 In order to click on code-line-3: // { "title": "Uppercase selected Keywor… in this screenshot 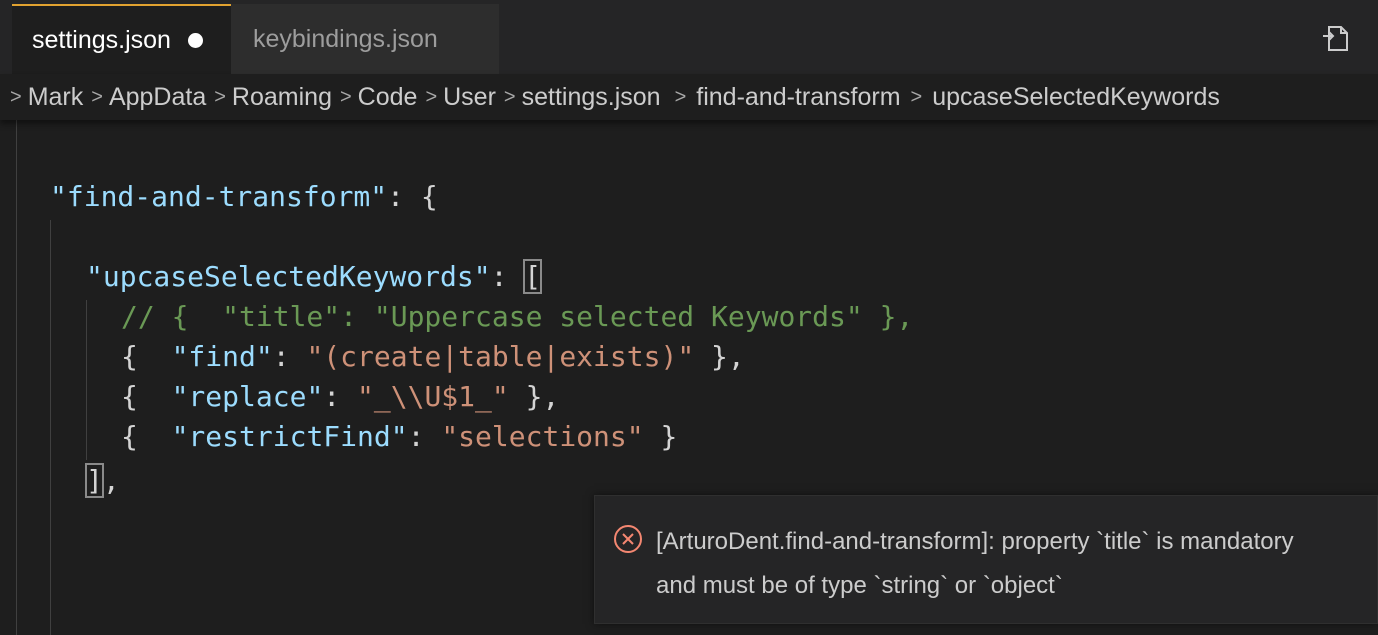, I will do `click(517, 317)`.